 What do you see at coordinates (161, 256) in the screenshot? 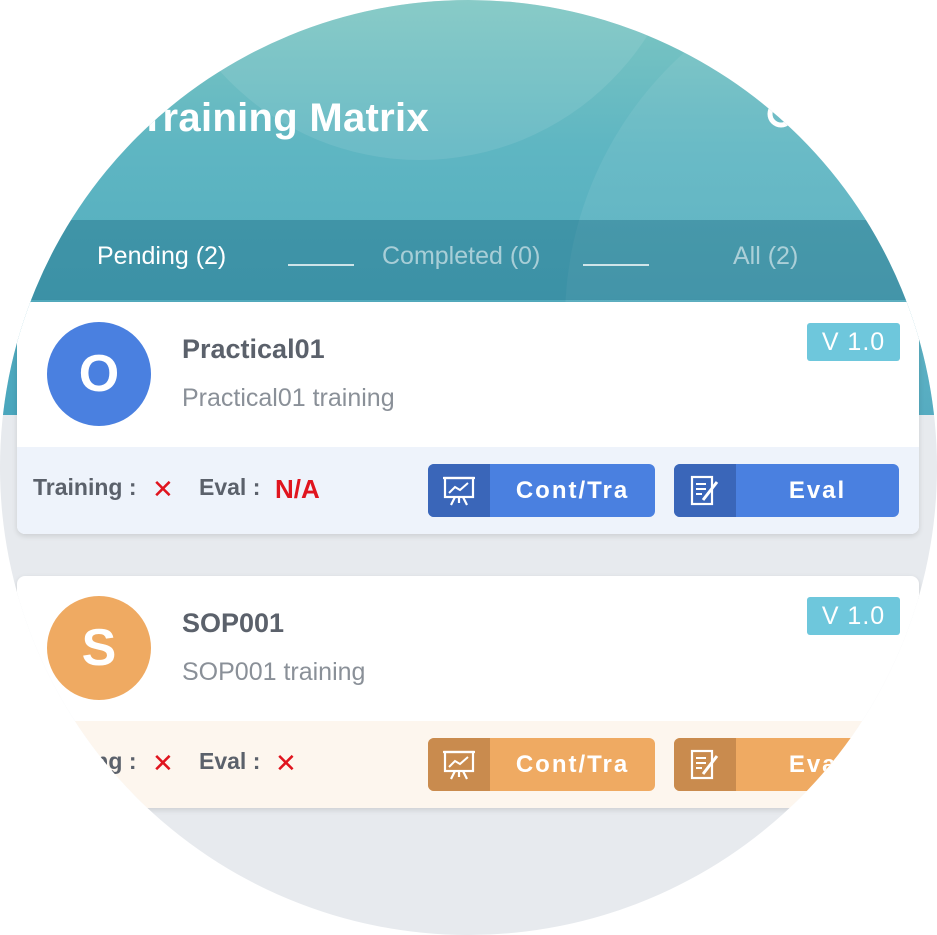
I see `tab-pending: Pending (2)` at bounding box center [161, 256].